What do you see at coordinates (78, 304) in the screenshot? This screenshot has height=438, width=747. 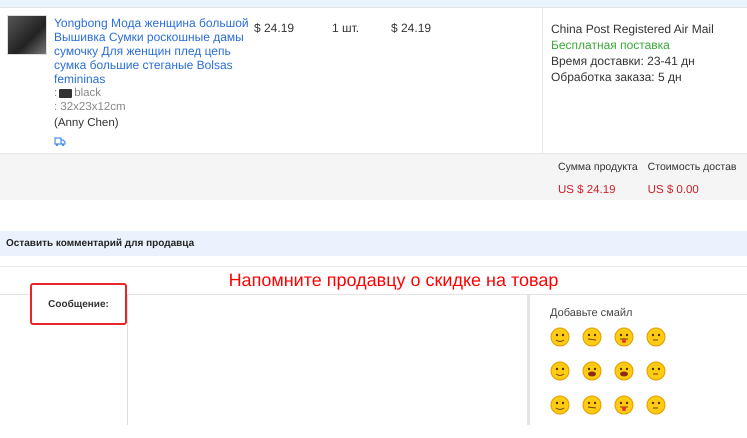 I see `message-label: Сообщение:` at bounding box center [78, 304].